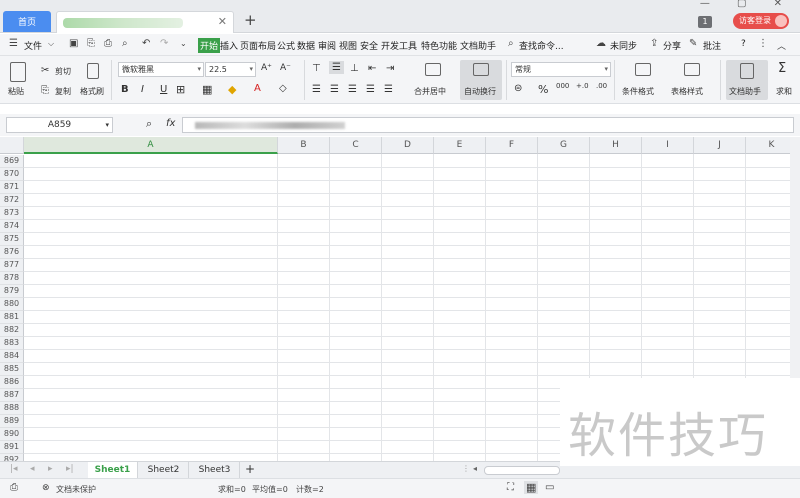 This screenshot has width=800, height=498. I want to click on menu-file: 文件, so click(33, 45).